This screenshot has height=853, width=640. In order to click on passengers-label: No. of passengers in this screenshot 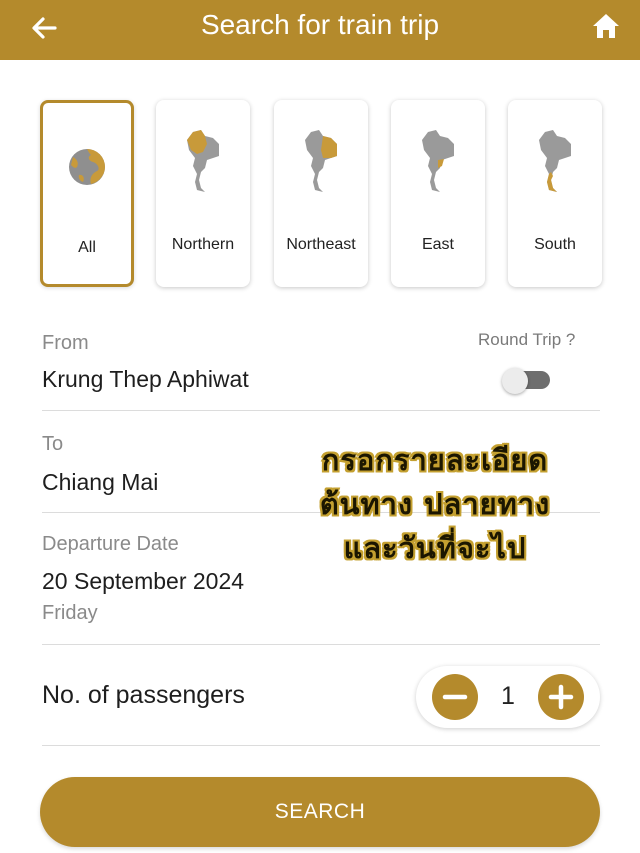, I will do `click(143, 695)`.